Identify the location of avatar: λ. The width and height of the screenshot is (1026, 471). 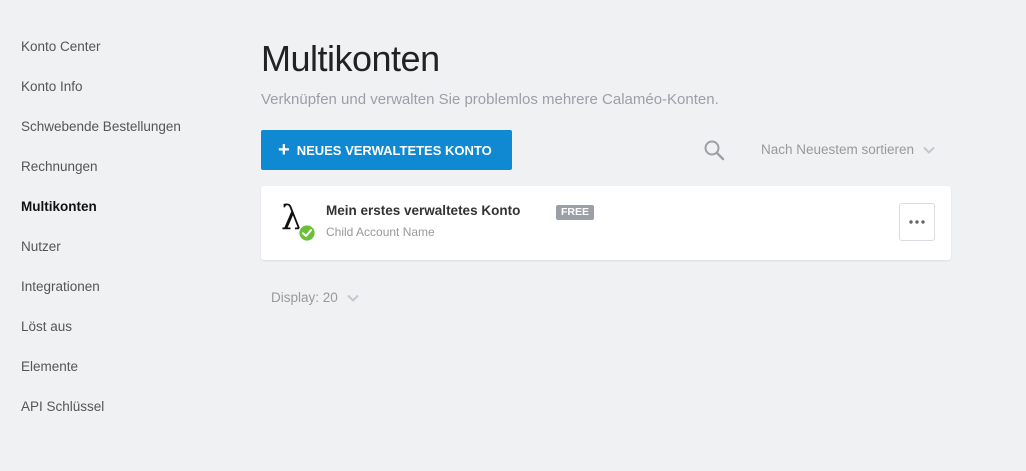
(299, 221).